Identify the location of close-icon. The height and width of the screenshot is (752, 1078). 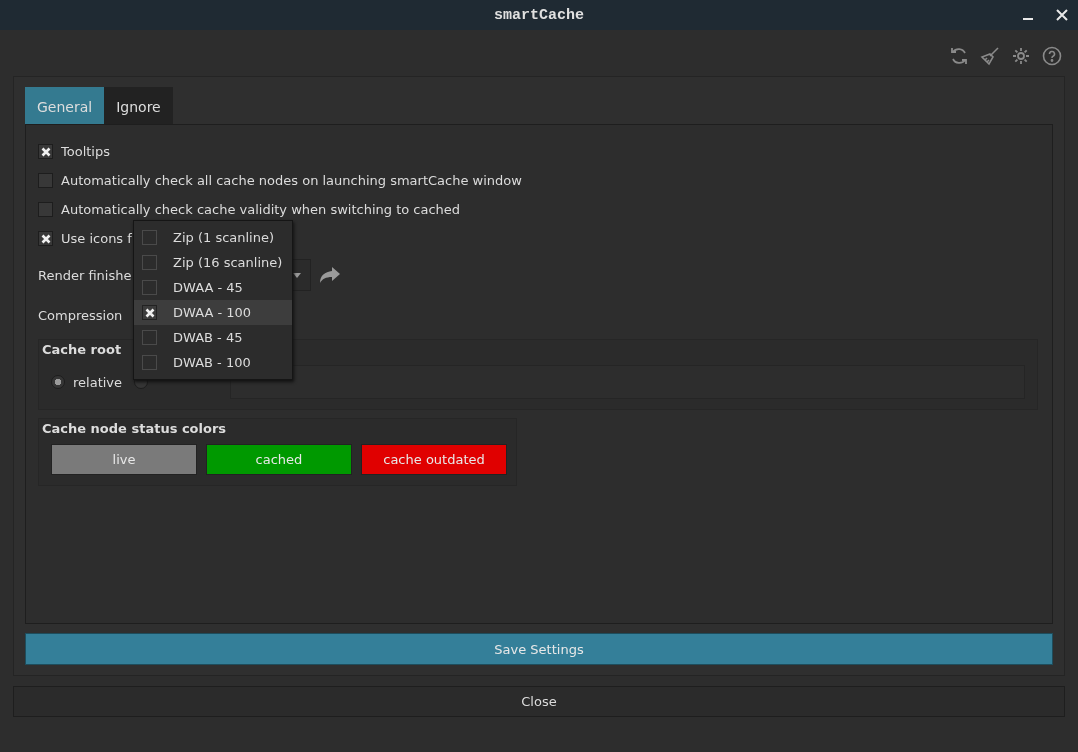
(1062, 15).